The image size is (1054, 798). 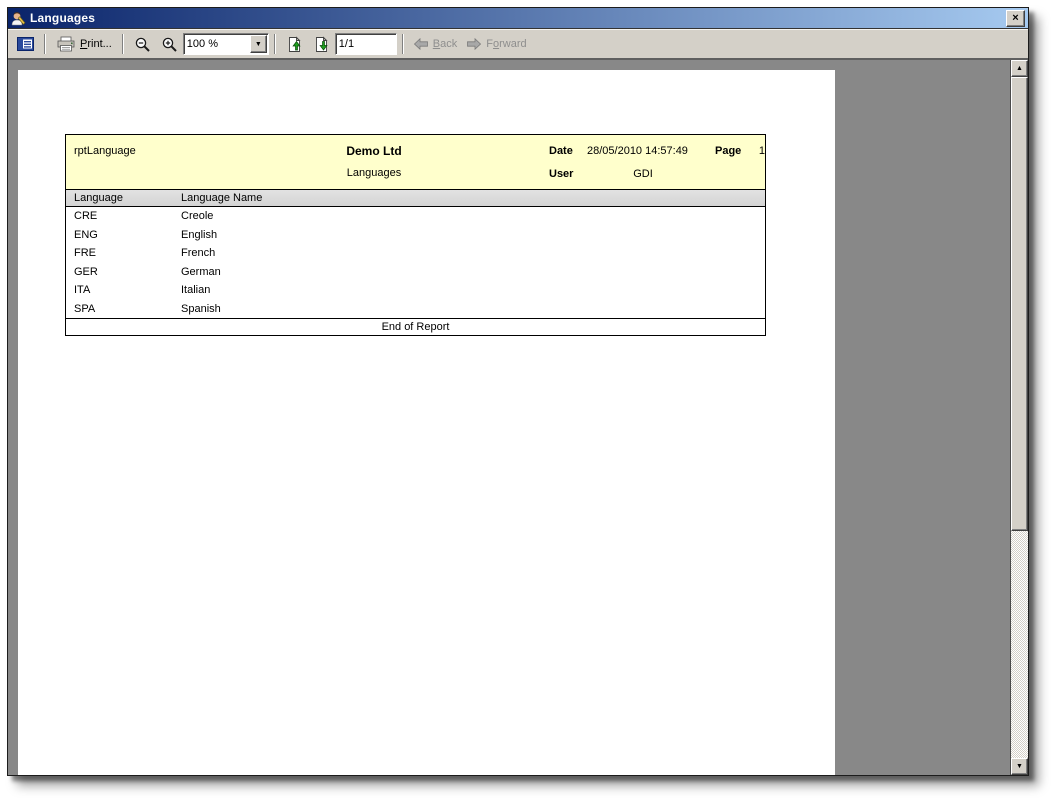 I want to click on app-icon, so click(x=19, y=18).